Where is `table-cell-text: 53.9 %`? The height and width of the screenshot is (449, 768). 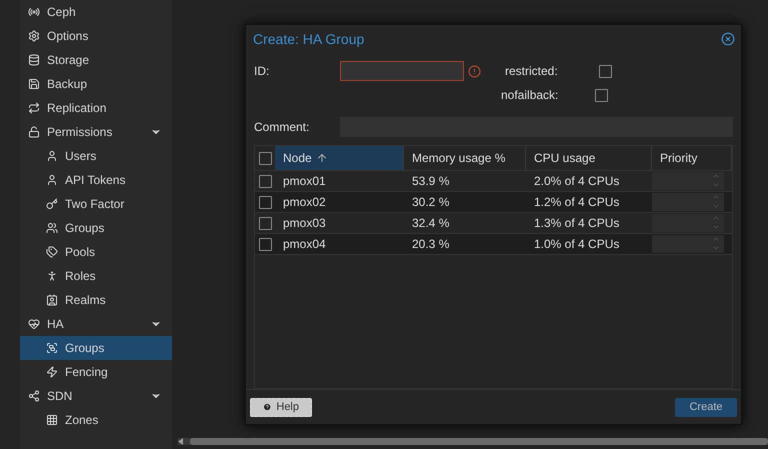 table-cell-text: 53.9 % is located at coordinates (430, 181).